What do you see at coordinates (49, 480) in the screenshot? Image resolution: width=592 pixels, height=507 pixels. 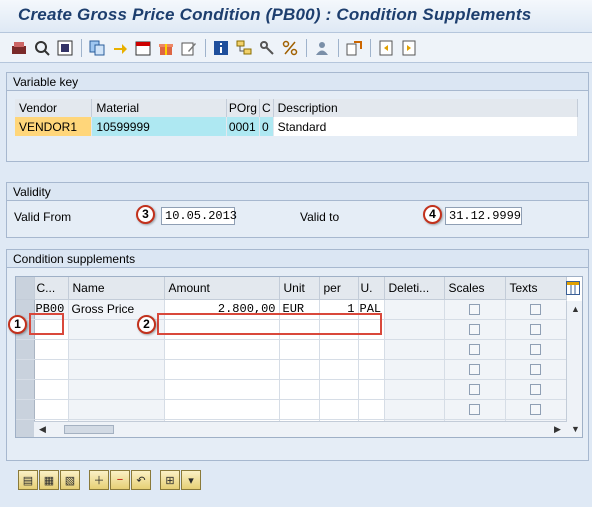 I see `select-all-icon: ▦` at bounding box center [49, 480].